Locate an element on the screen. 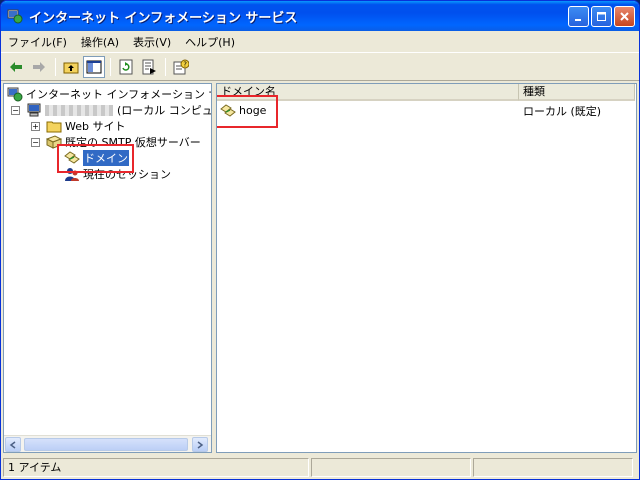  maximize-button is located at coordinates (601, 16).